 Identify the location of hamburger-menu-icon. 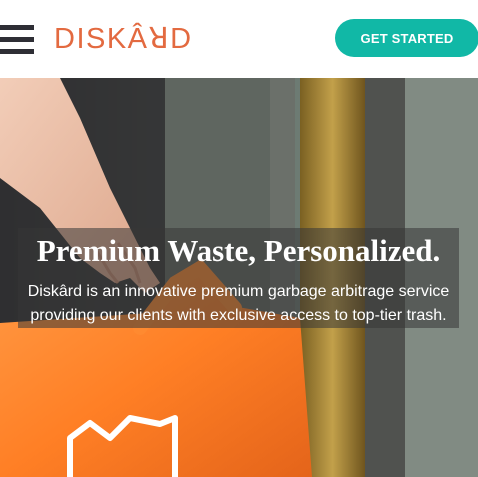
(17, 40).